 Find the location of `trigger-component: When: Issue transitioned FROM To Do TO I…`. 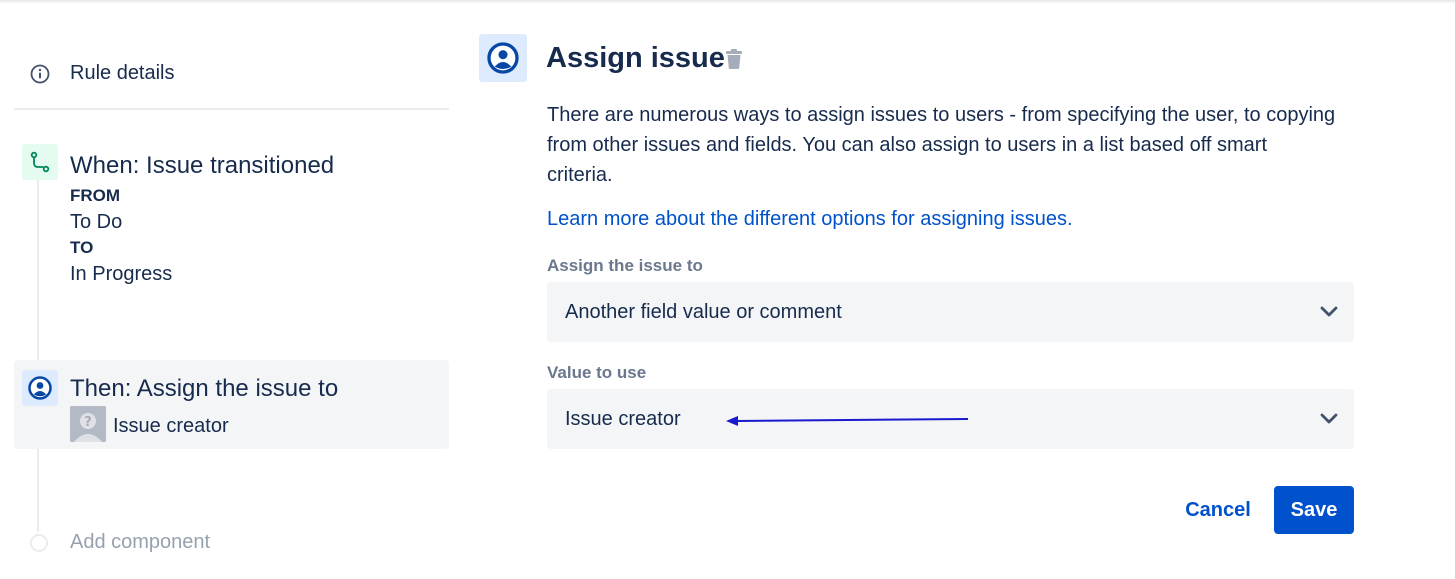

trigger-component: When: Issue transitioned FROM To Do TO I… is located at coordinates (231, 215).